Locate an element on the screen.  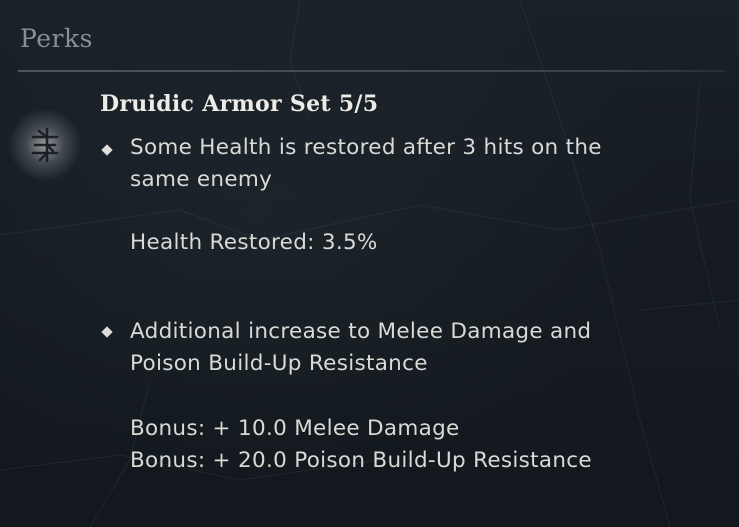
effect-2-line-2: Poison Build-Up Resistance is located at coordinates (279, 363).